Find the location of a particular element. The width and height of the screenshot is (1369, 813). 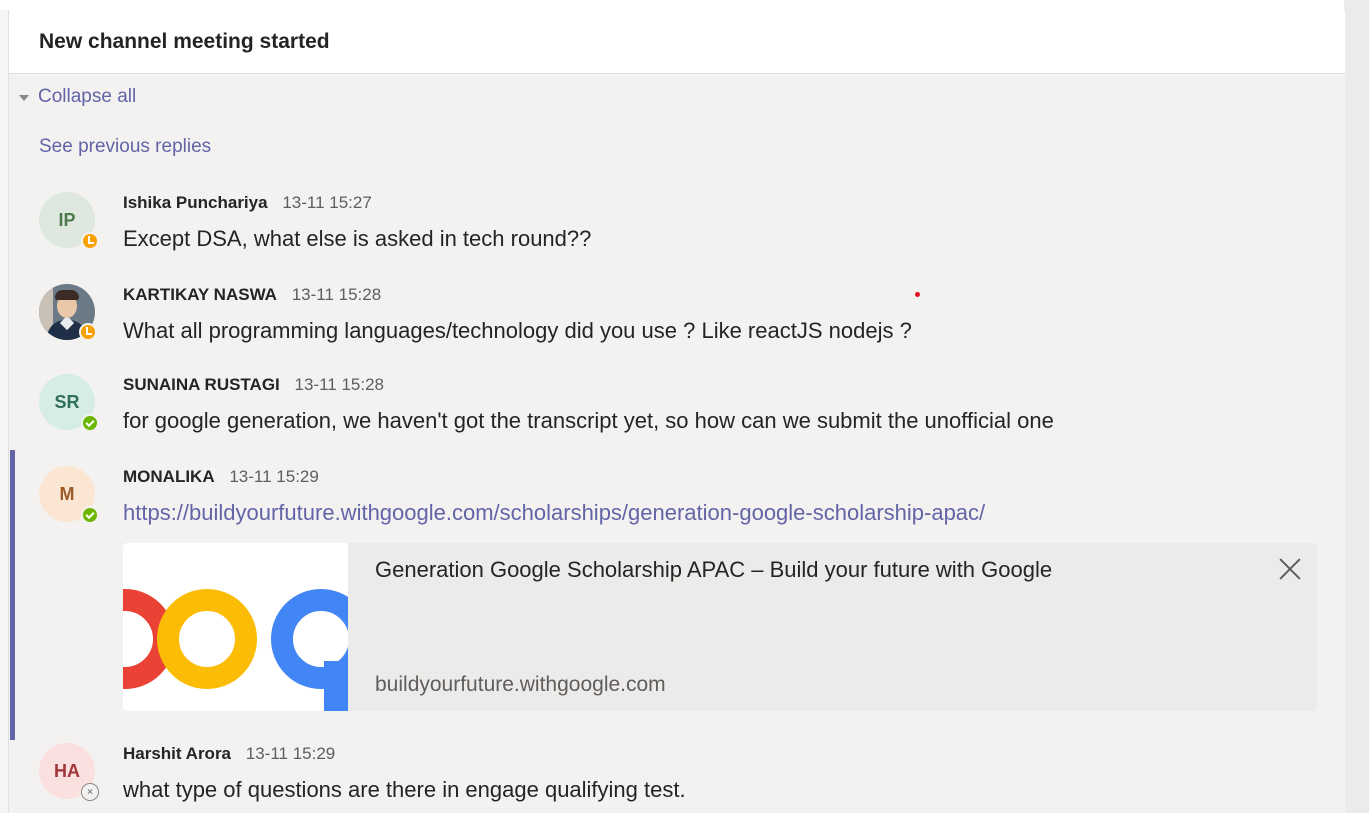

avatar: HA × is located at coordinates (69, 772).